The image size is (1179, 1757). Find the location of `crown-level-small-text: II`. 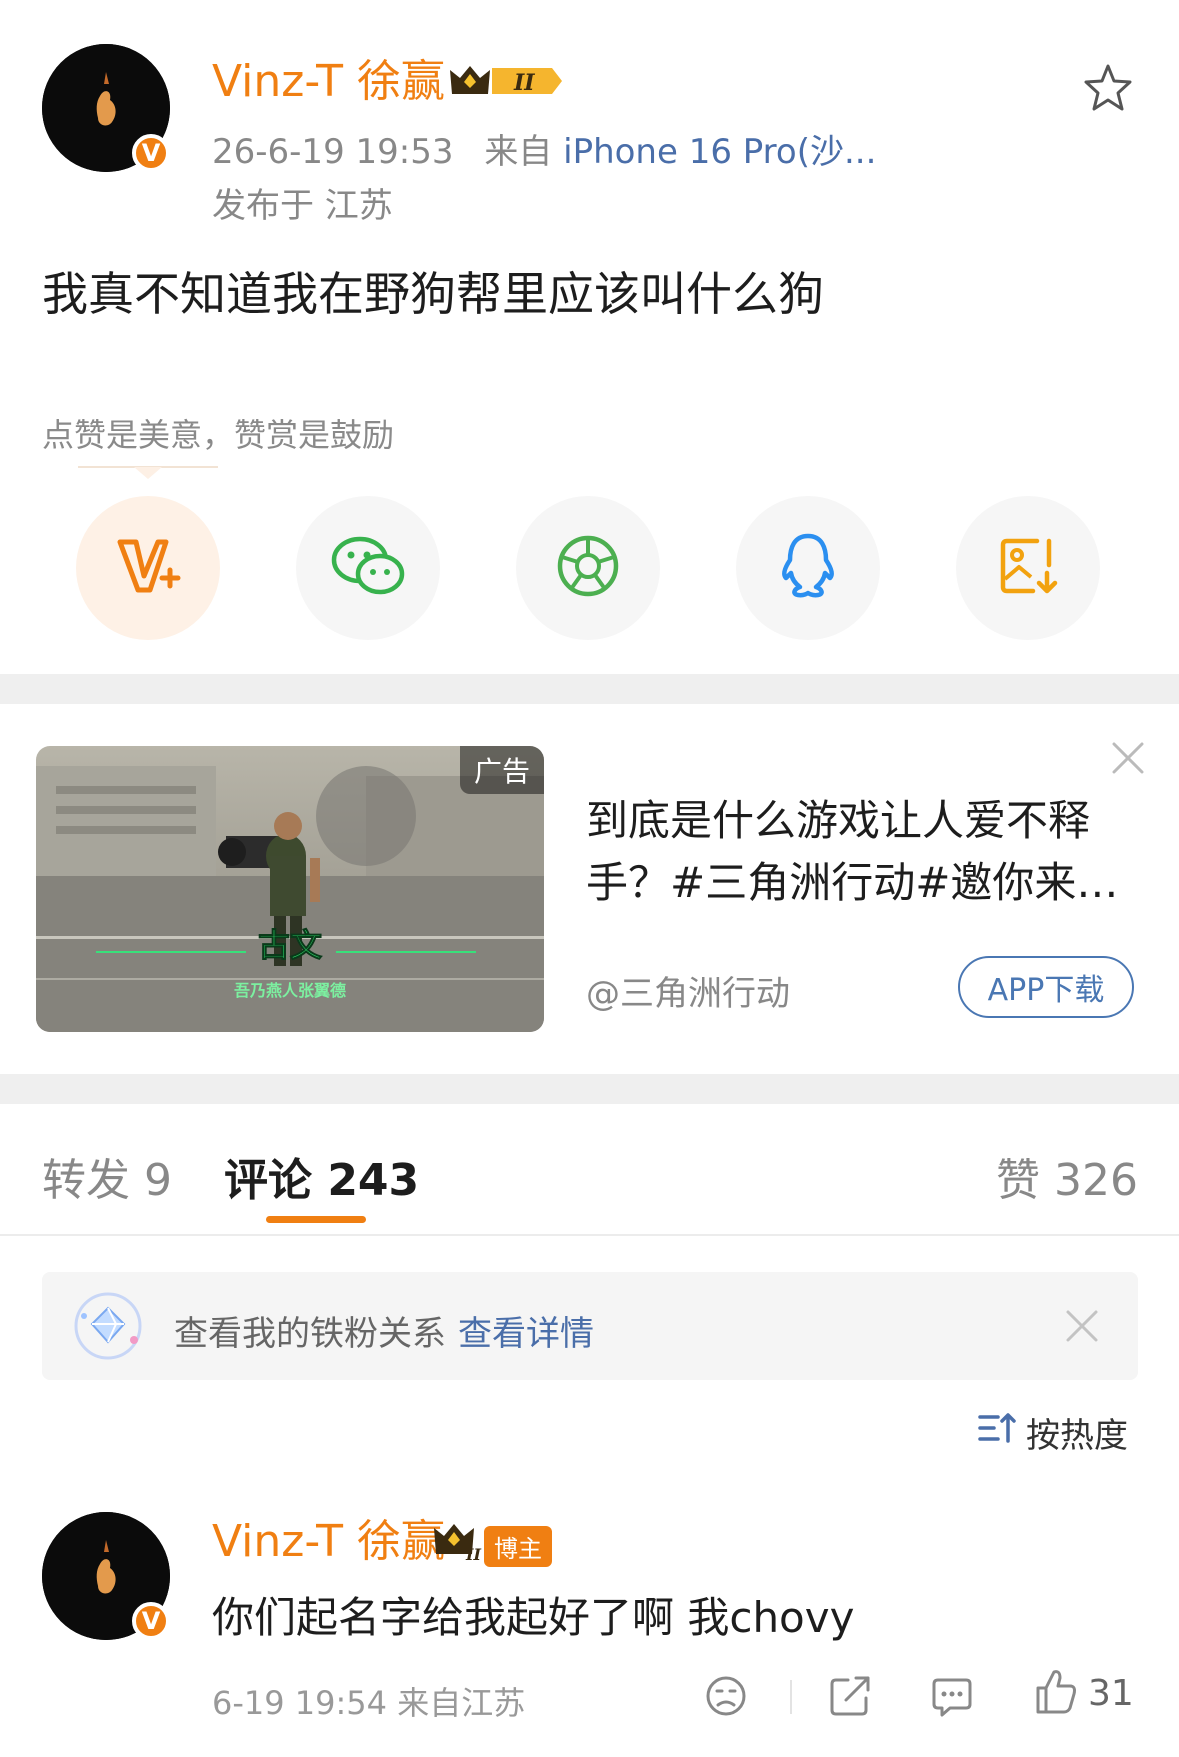

crown-level-small-text: II is located at coordinates (473, 1553).